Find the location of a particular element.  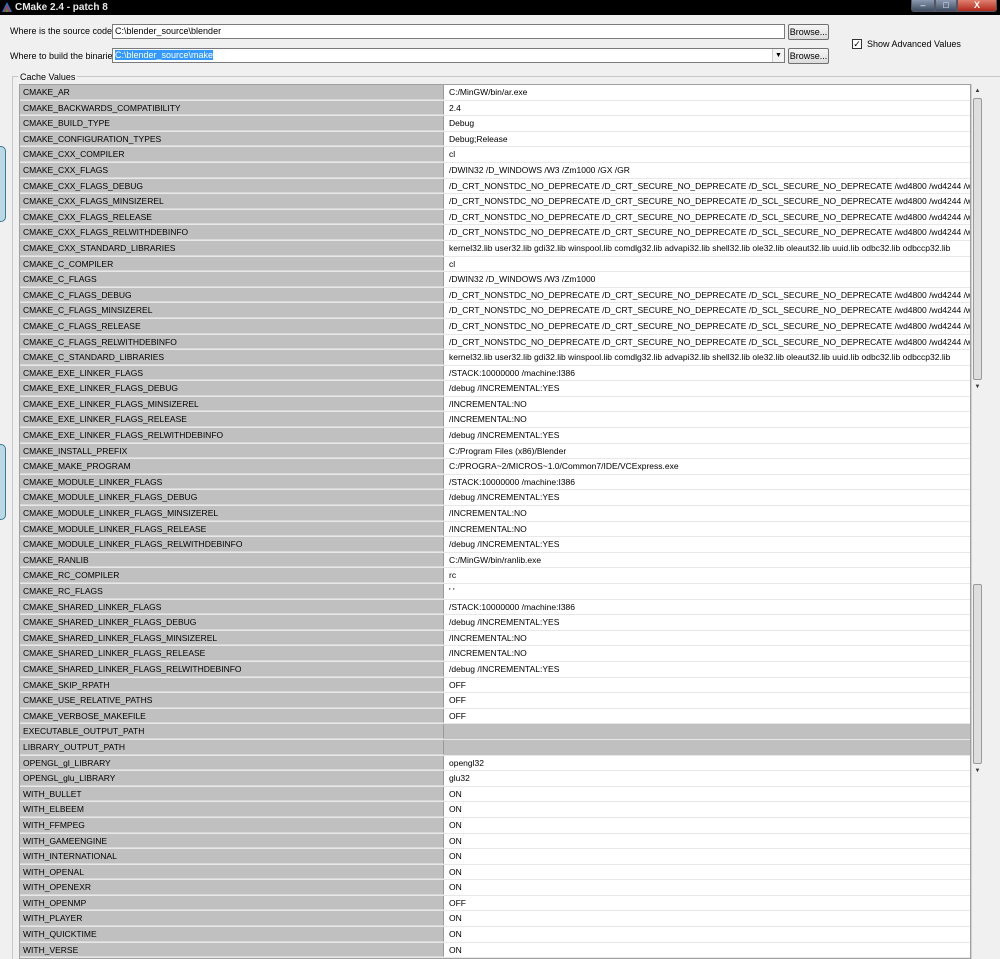

cache-value: C:/MinGW/bin/ranlib.exe is located at coordinates (707, 560).